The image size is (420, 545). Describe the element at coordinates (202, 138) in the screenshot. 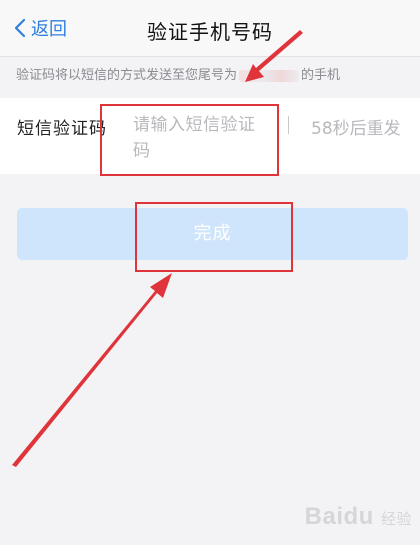

I see `verification-code-input: 请输入短信验证码` at that location.